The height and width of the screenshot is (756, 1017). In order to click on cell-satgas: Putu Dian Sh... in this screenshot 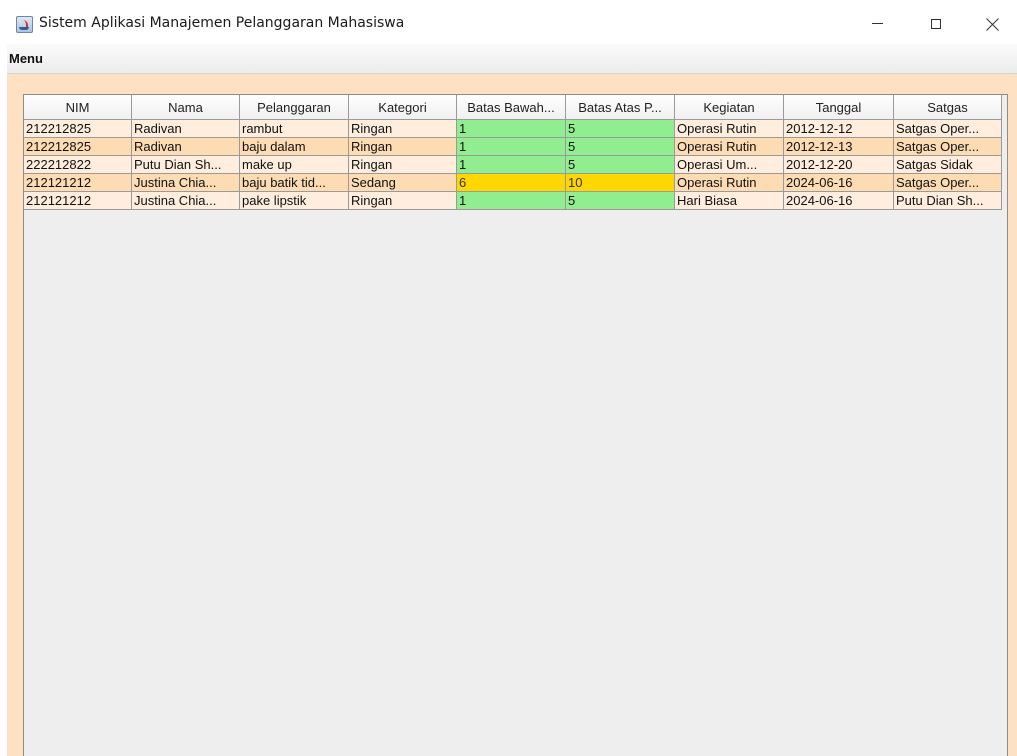, I will do `click(948, 201)`.